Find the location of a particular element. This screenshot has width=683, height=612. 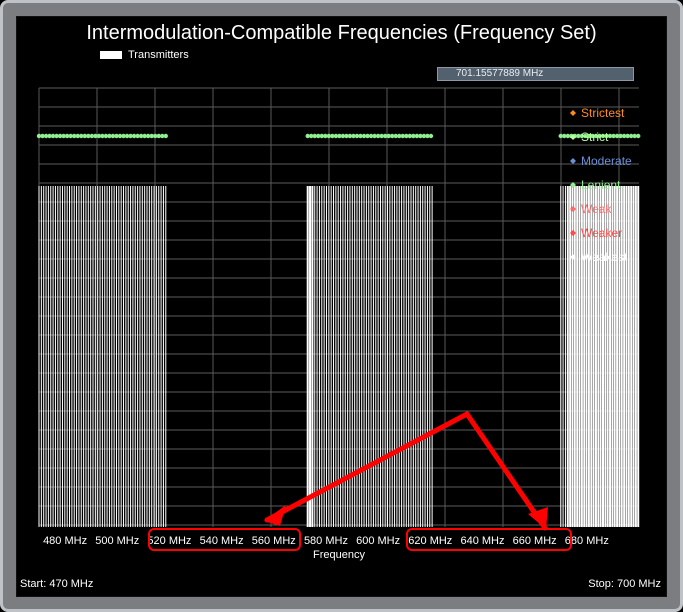

x-tick-label: 640 MHz is located at coordinates (482, 541).